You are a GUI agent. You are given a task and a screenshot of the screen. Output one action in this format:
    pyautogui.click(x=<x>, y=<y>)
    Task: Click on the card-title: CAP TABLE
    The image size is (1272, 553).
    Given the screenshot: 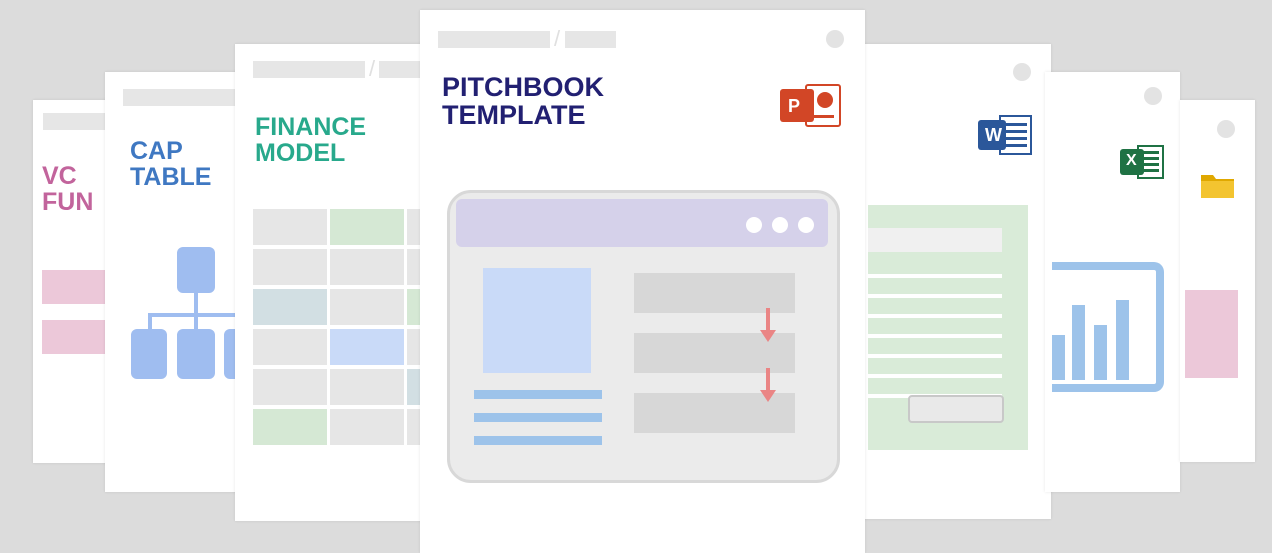 What is the action you would take?
    pyautogui.click(x=171, y=164)
    